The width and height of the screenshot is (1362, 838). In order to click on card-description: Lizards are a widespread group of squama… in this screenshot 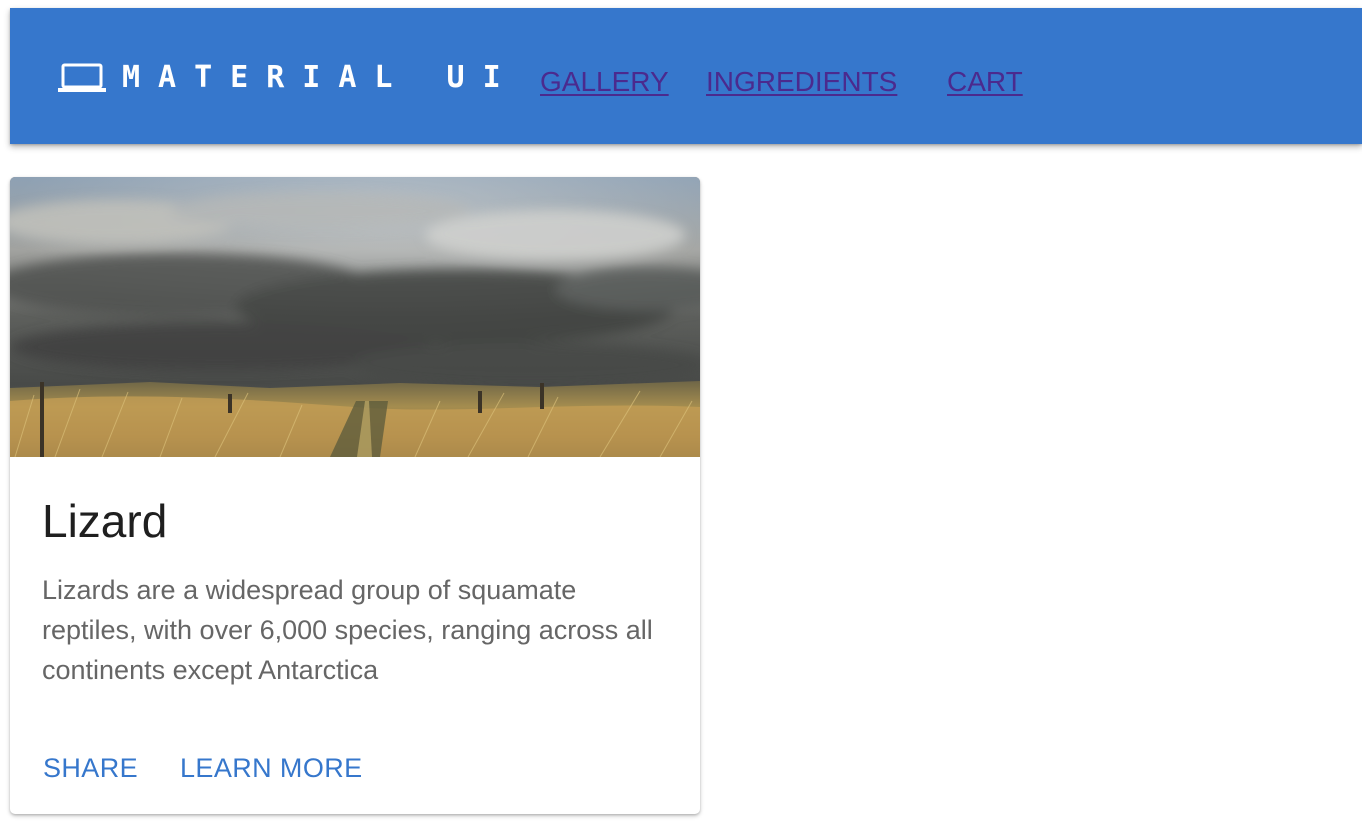, I will do `click(347, 630)`.